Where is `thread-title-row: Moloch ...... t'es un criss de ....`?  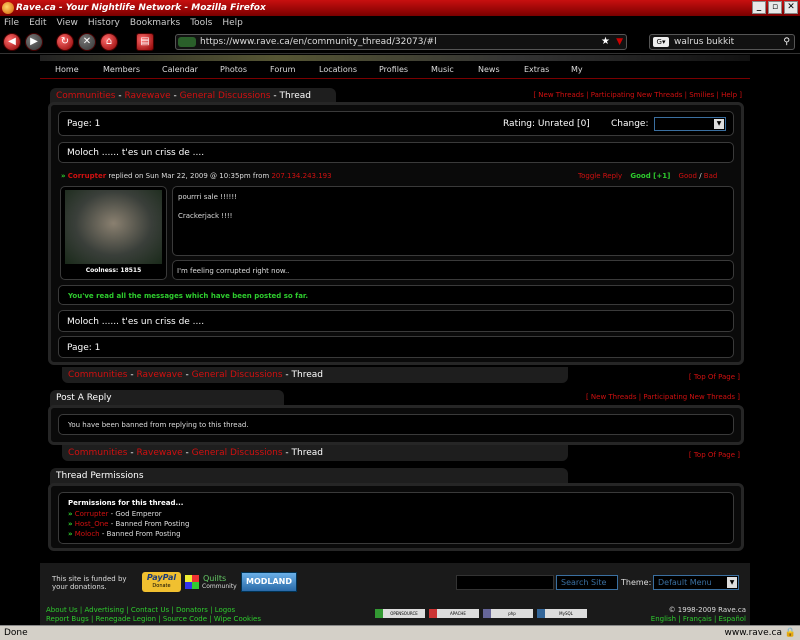 thread-title-row: Moloch ...... t'es un criss de .... is located at coordinates (396, 152).